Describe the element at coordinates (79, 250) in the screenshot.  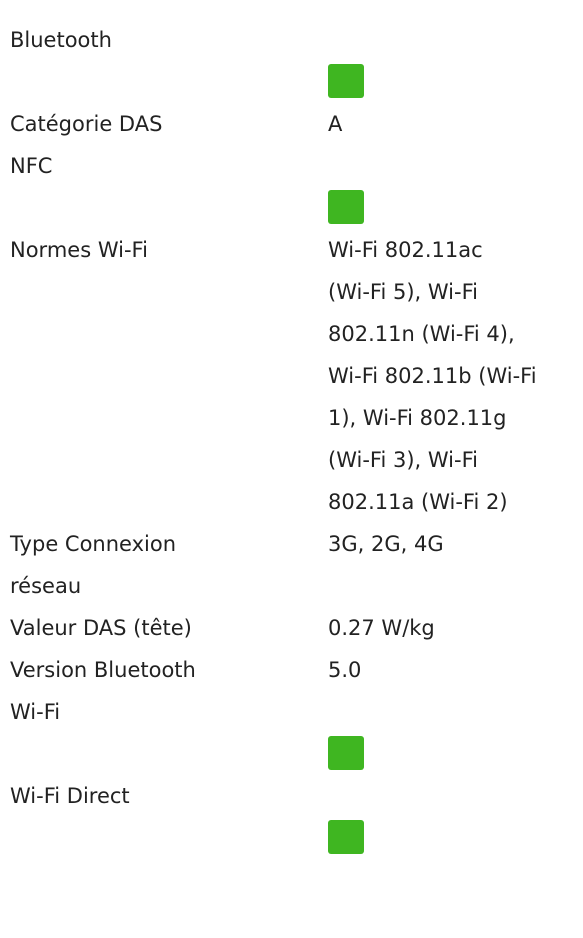
I see `spec-label: Normes Wi-Fi` at that location.